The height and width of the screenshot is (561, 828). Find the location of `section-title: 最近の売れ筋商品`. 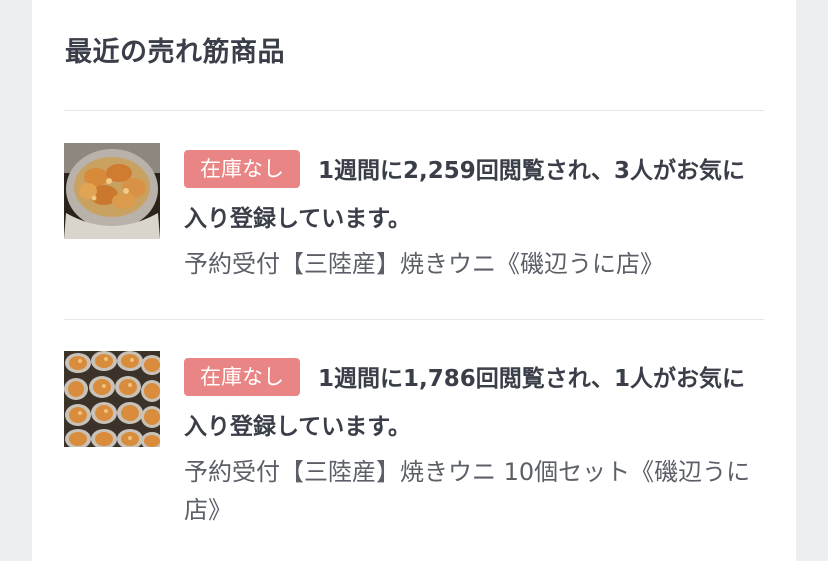

section-title: 最近の売れ筋商品 is located at coordinates (175, 52).